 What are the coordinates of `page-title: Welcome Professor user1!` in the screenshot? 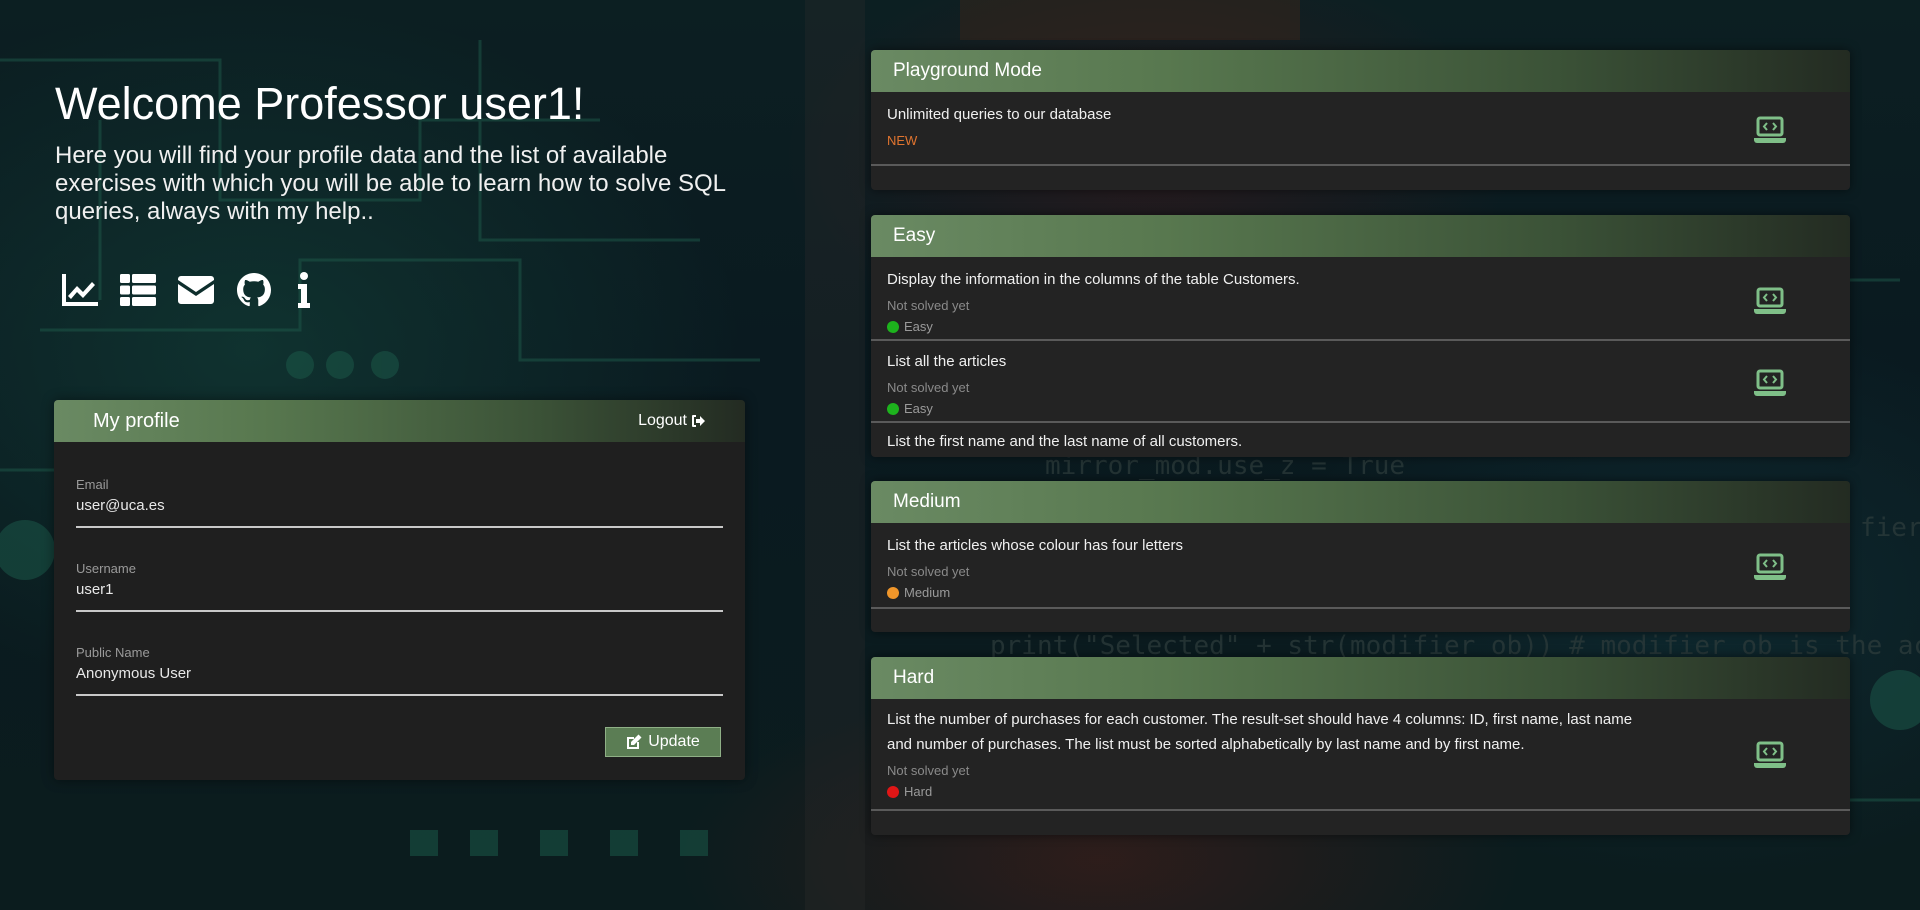 It's located at (320, 103).